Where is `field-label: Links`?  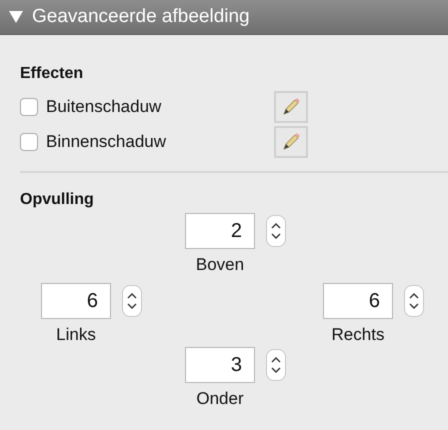 field-label: Links is located at coordinates (76, 335).